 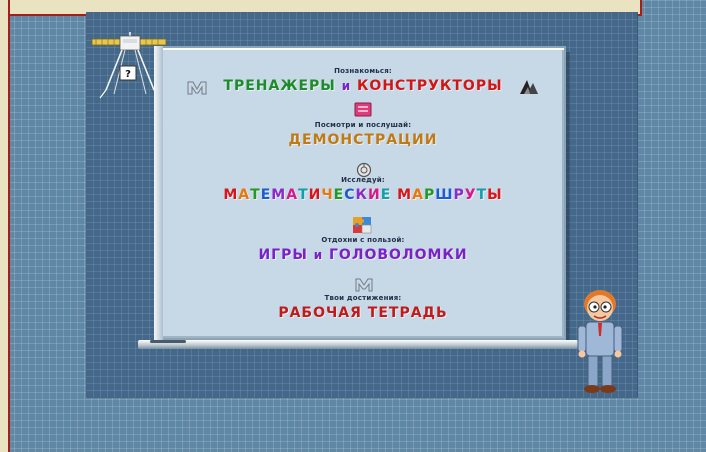 I want to click on board-edge, so click(x=158, y=193).